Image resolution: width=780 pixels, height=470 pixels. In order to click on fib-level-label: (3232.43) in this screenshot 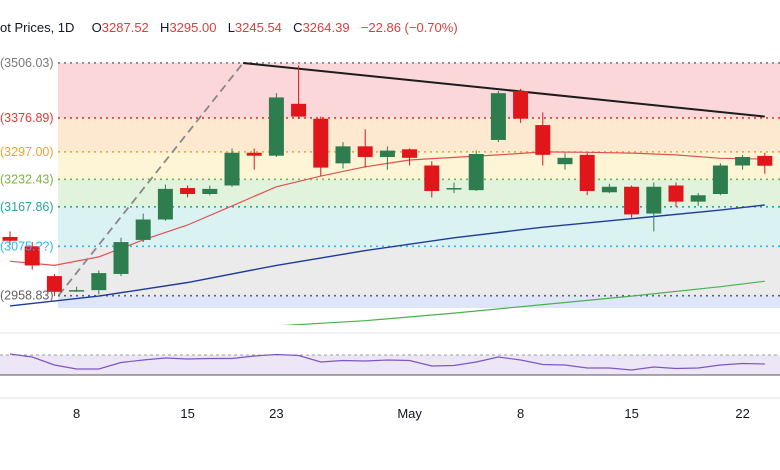, I will do `click(27, 179)`.